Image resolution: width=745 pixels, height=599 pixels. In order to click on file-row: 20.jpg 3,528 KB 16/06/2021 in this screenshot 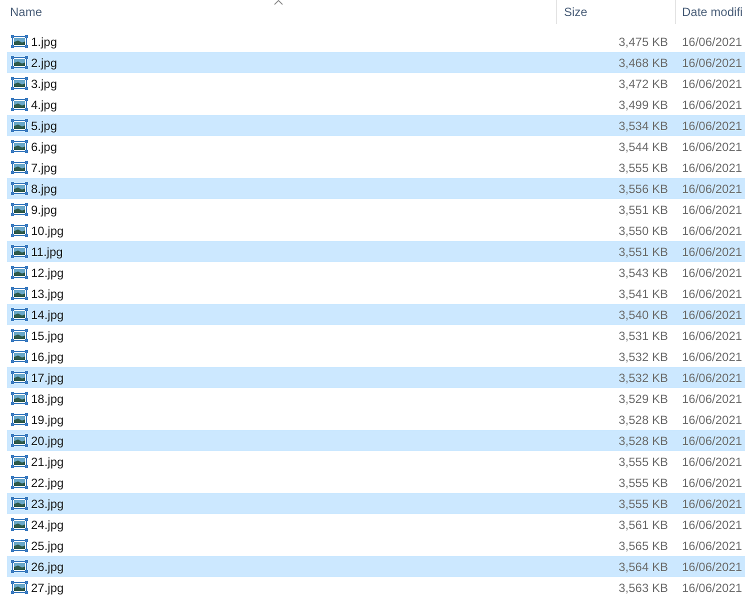, I will do `click(376, 440)`.